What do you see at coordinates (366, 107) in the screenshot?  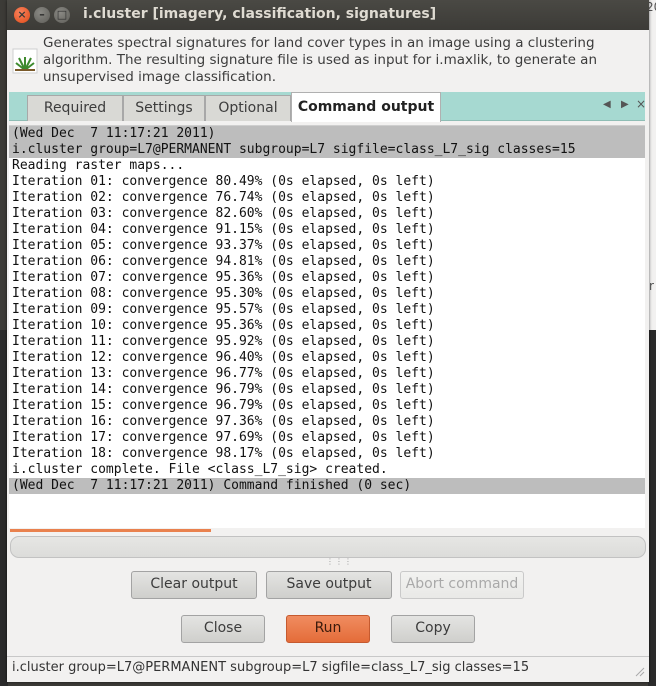 I see `tab-command-output: Command output` at bounding box center [366, 107].